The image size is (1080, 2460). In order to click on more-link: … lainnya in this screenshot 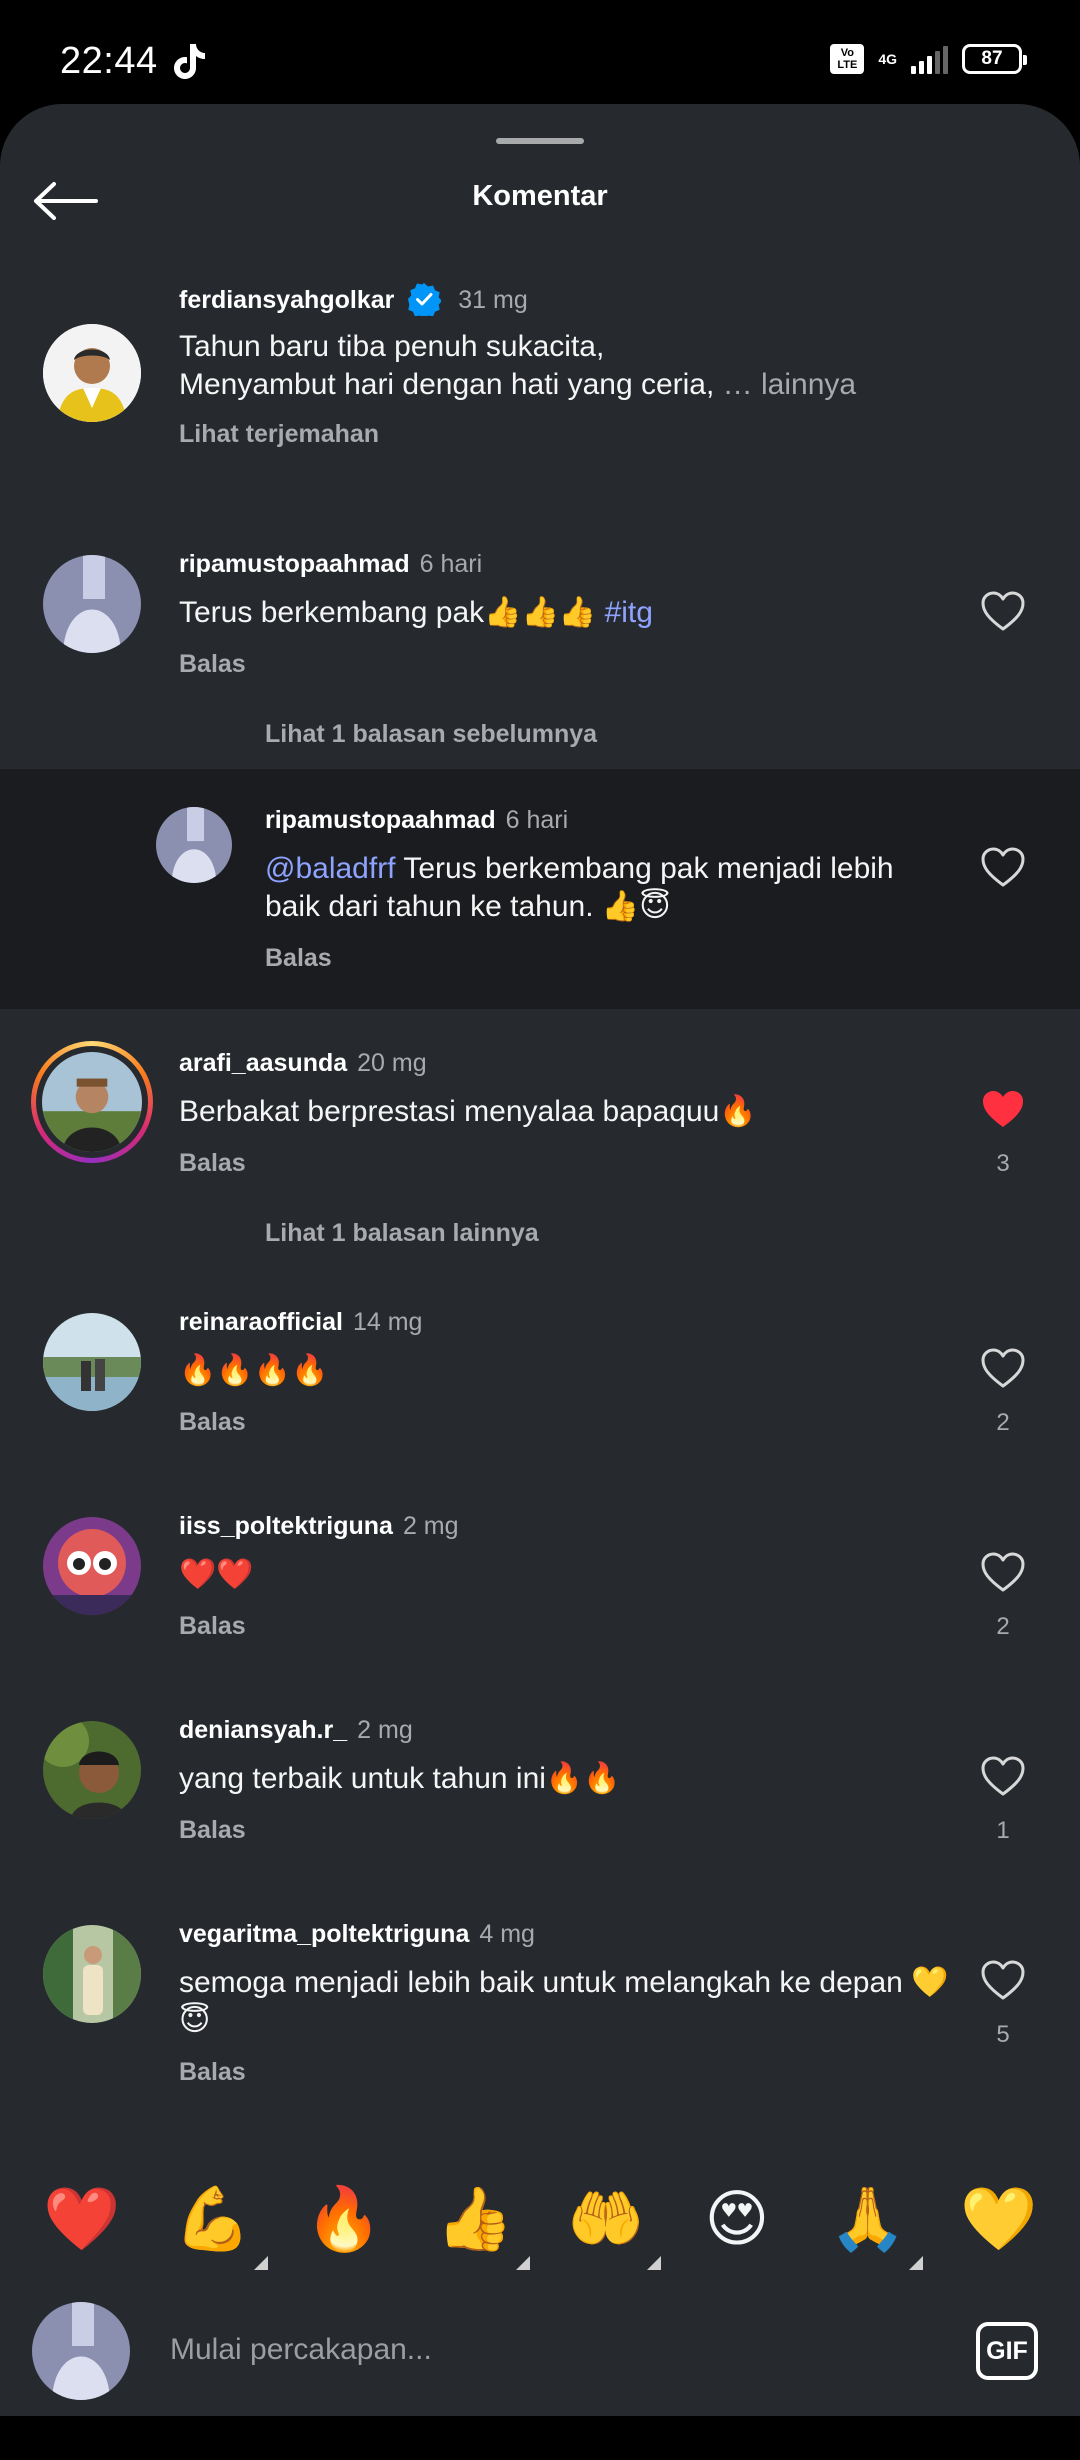, I will do `click(789, 384)`.